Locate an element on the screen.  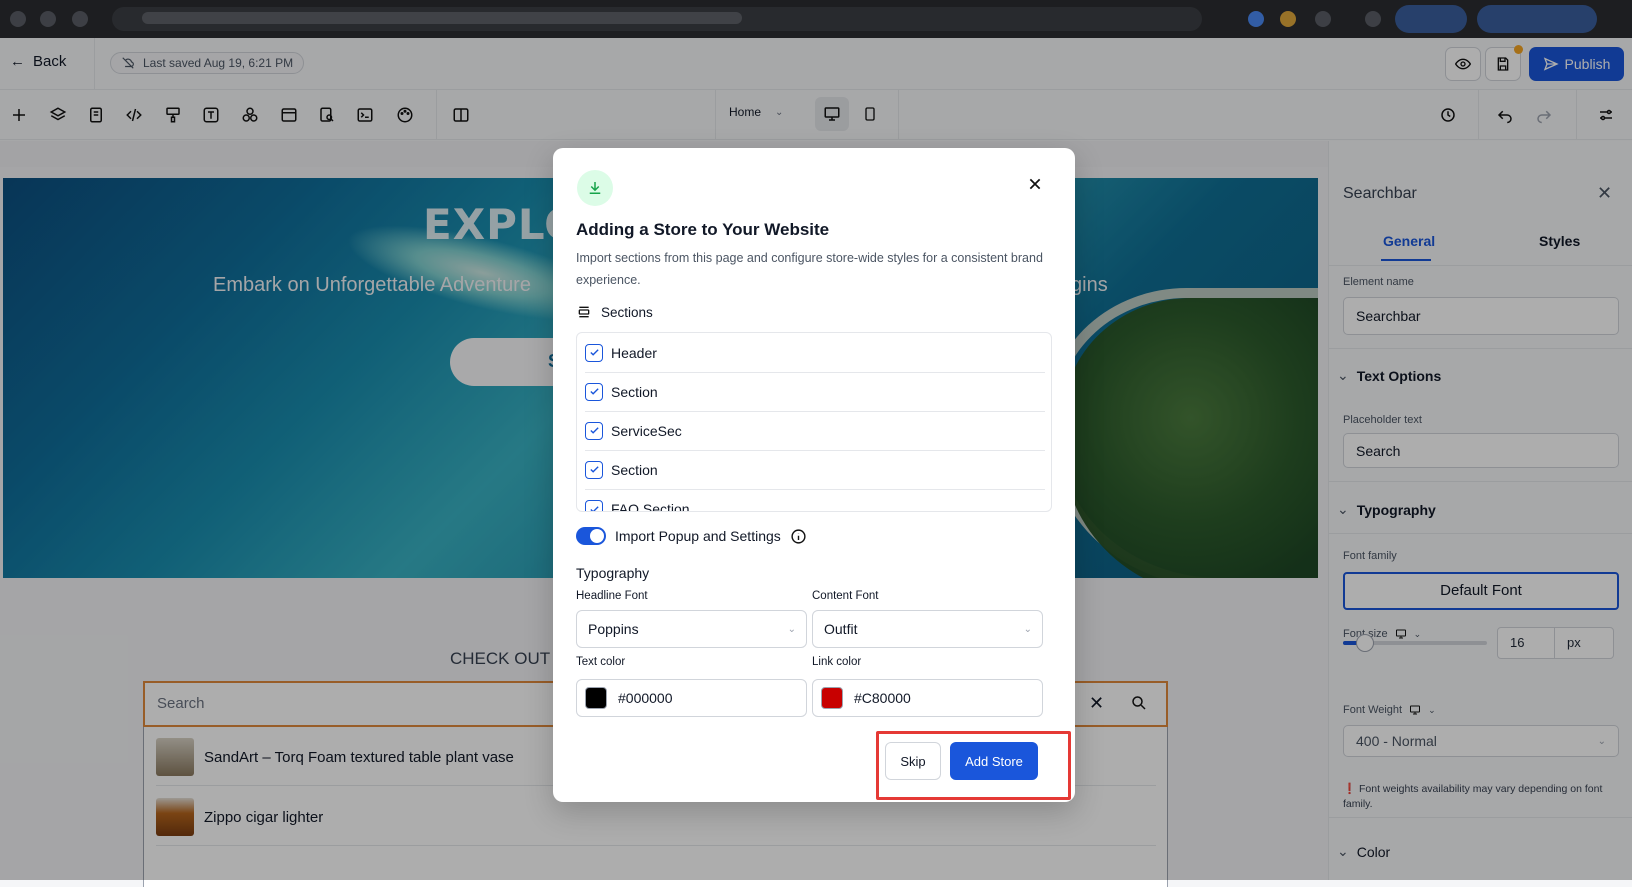
text-color-value: #000000 is located at coordinates (645, 698).